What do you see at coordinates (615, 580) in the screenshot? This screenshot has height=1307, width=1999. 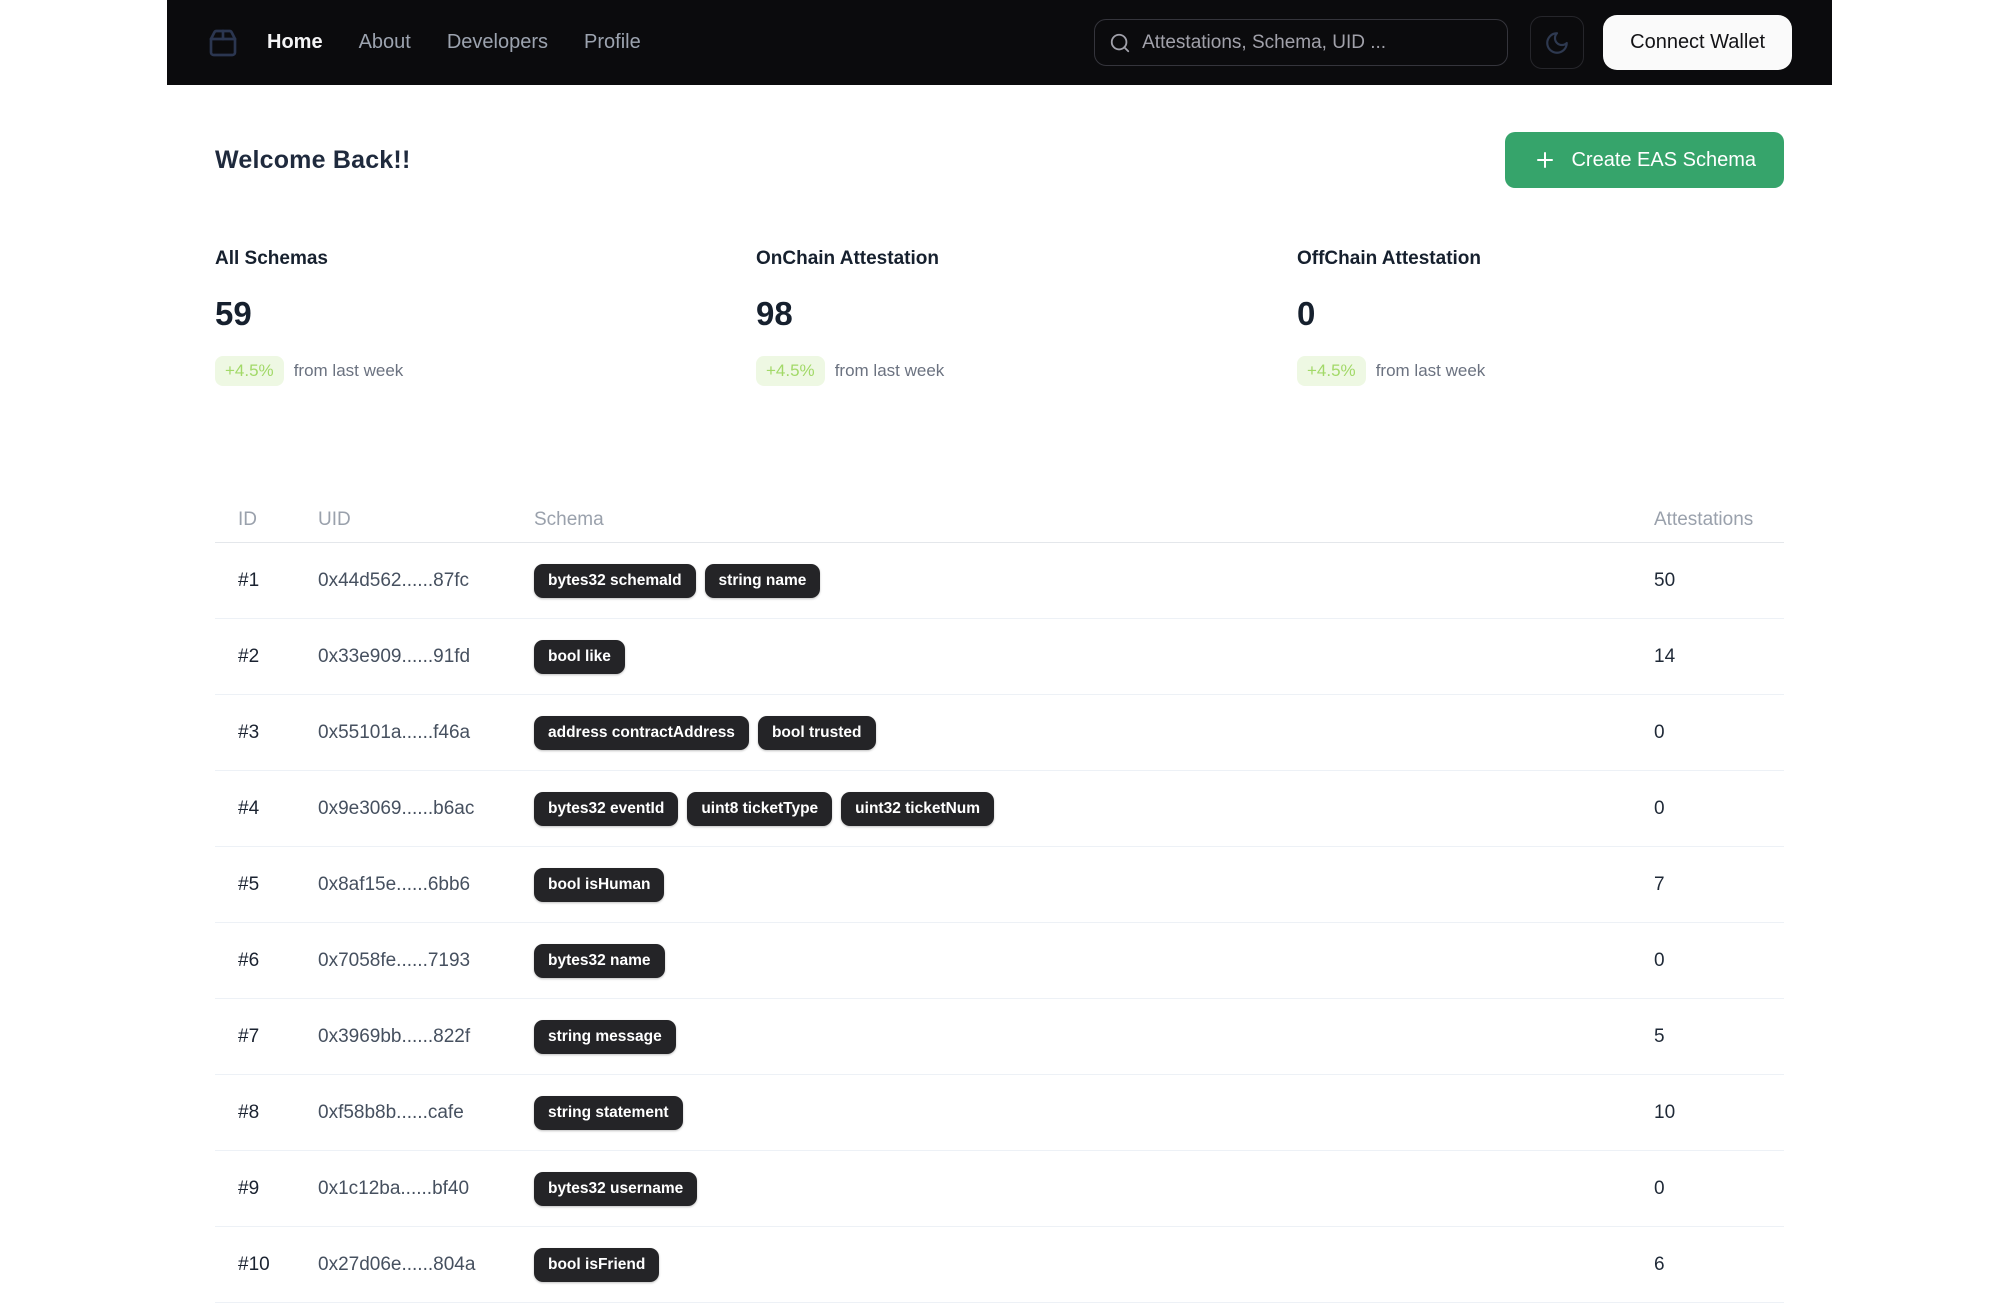 I see `schema-badge: bytes32 schemaId` at bounding box center [615, 580].